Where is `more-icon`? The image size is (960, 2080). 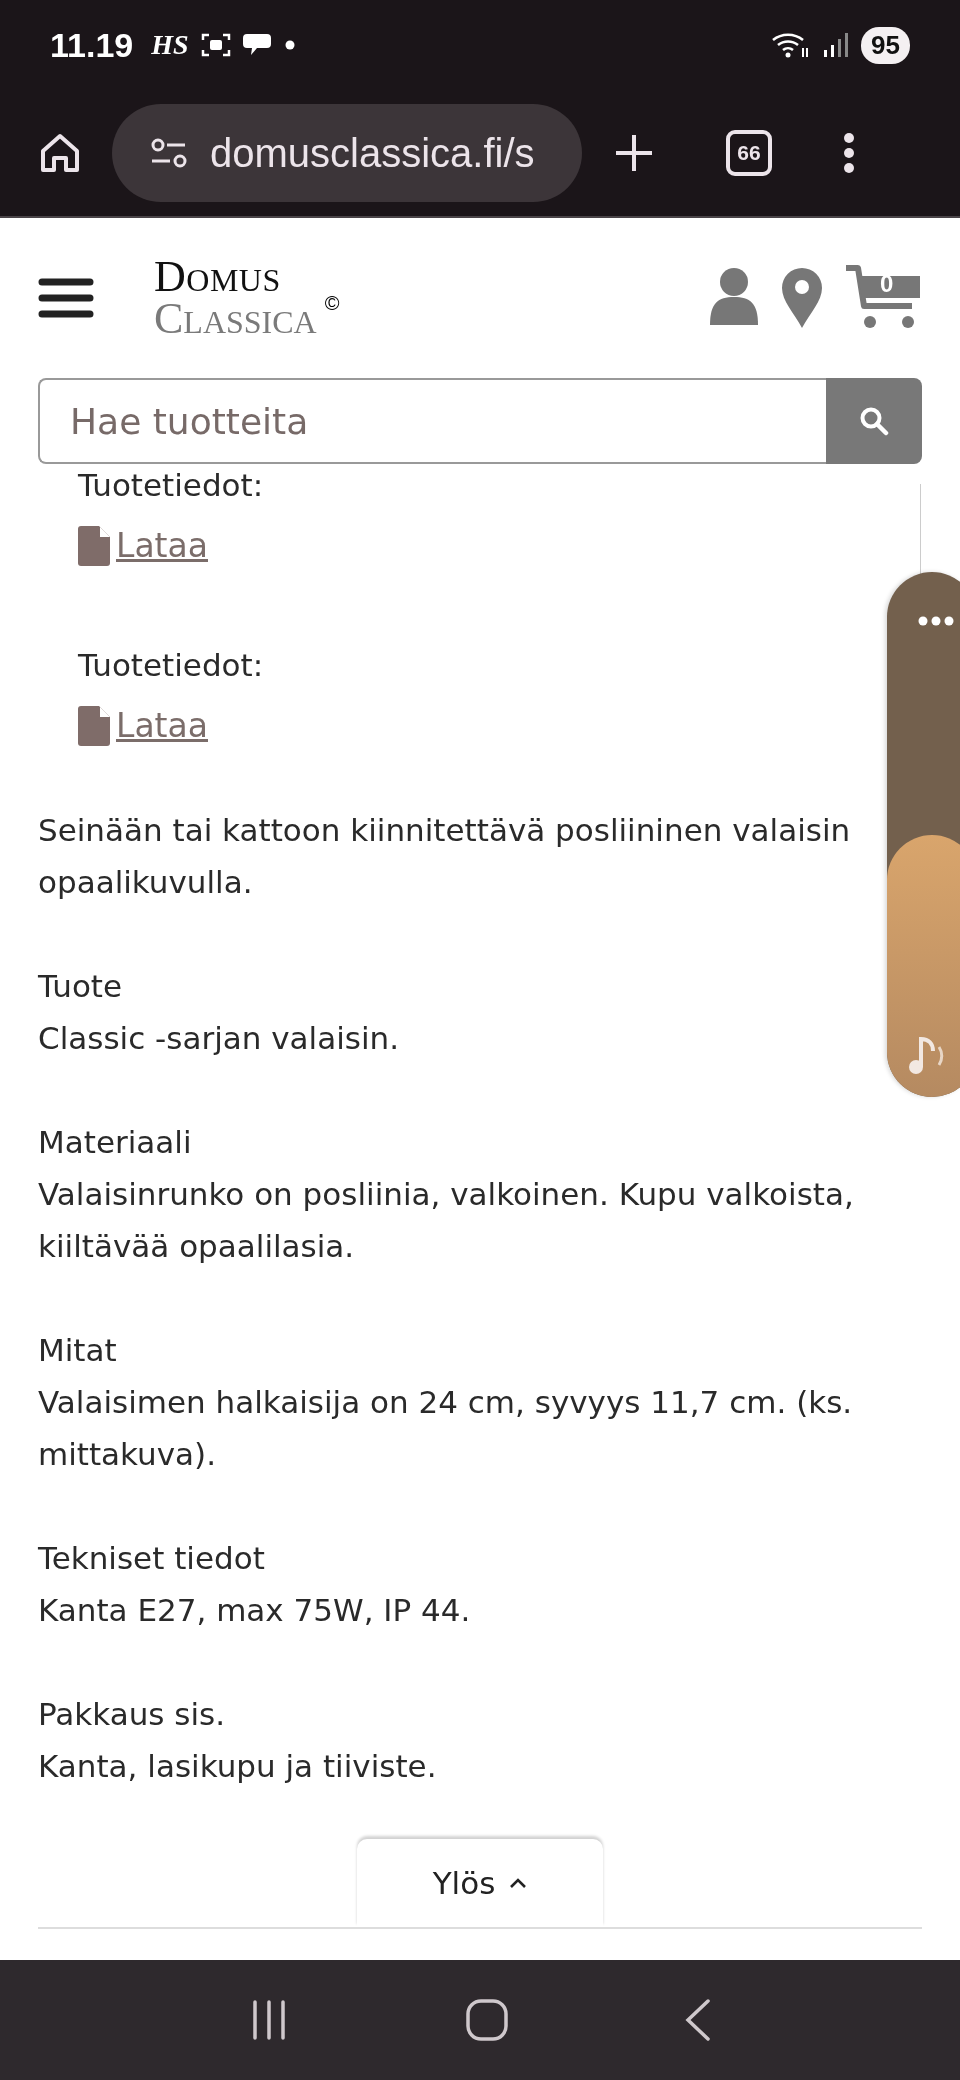 more-icon is located at coordinates (849, 153).